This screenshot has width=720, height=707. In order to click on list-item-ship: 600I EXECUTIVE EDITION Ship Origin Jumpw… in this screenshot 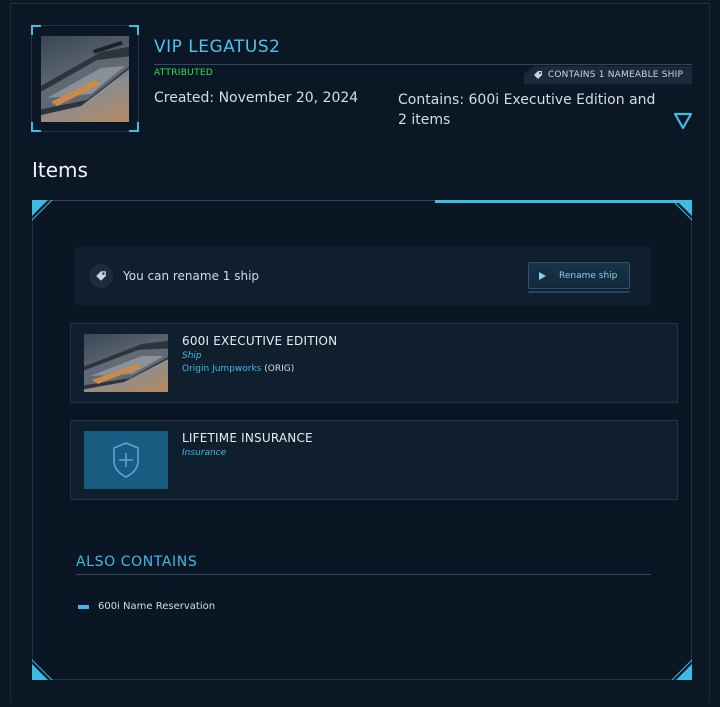, I will do `click(374, 363)`.